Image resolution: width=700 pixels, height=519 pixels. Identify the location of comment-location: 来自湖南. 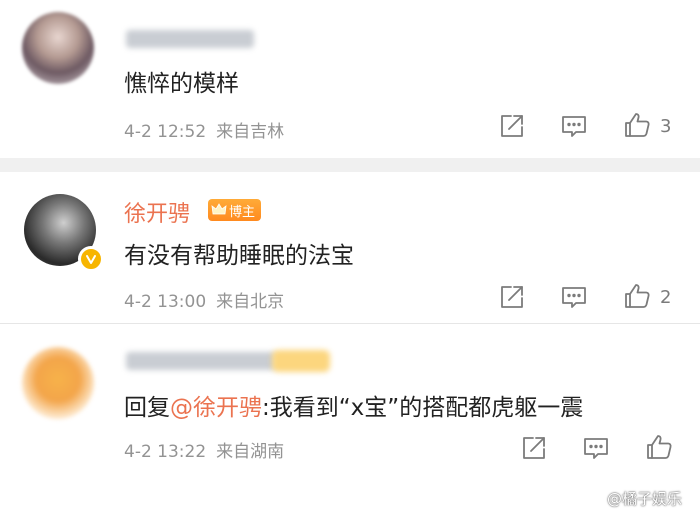
(250, 452).